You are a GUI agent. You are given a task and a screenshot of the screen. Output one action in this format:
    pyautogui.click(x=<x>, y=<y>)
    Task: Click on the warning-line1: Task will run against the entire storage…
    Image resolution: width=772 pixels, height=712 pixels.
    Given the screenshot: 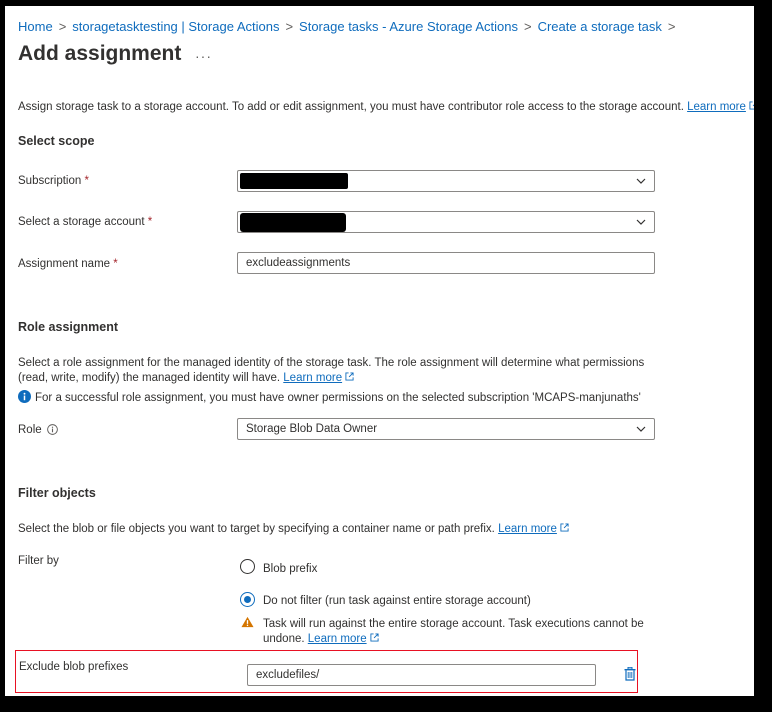 What is the action you would take?
    pyautogui.click(x=453, y=624)
    